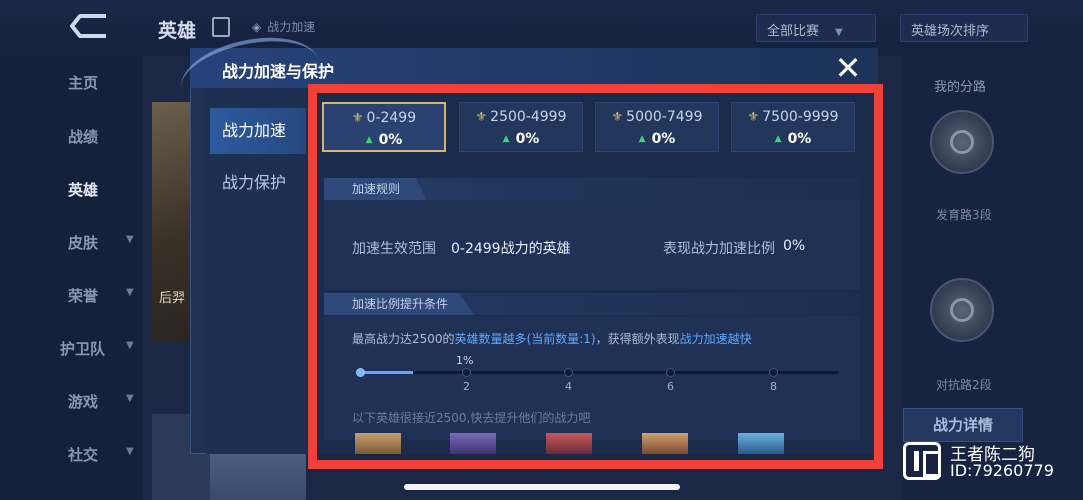 This screenshot has width=1083, height=500. Describe the element at coordinates (101, 401) in the screenshot. I see `nav-item-game: 游戏 ▼` at that location.